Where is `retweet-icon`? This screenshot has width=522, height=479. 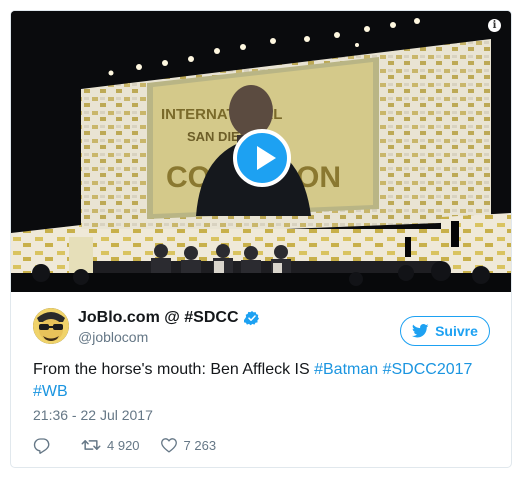 retweet-icon is located at coordinates (91, 445).